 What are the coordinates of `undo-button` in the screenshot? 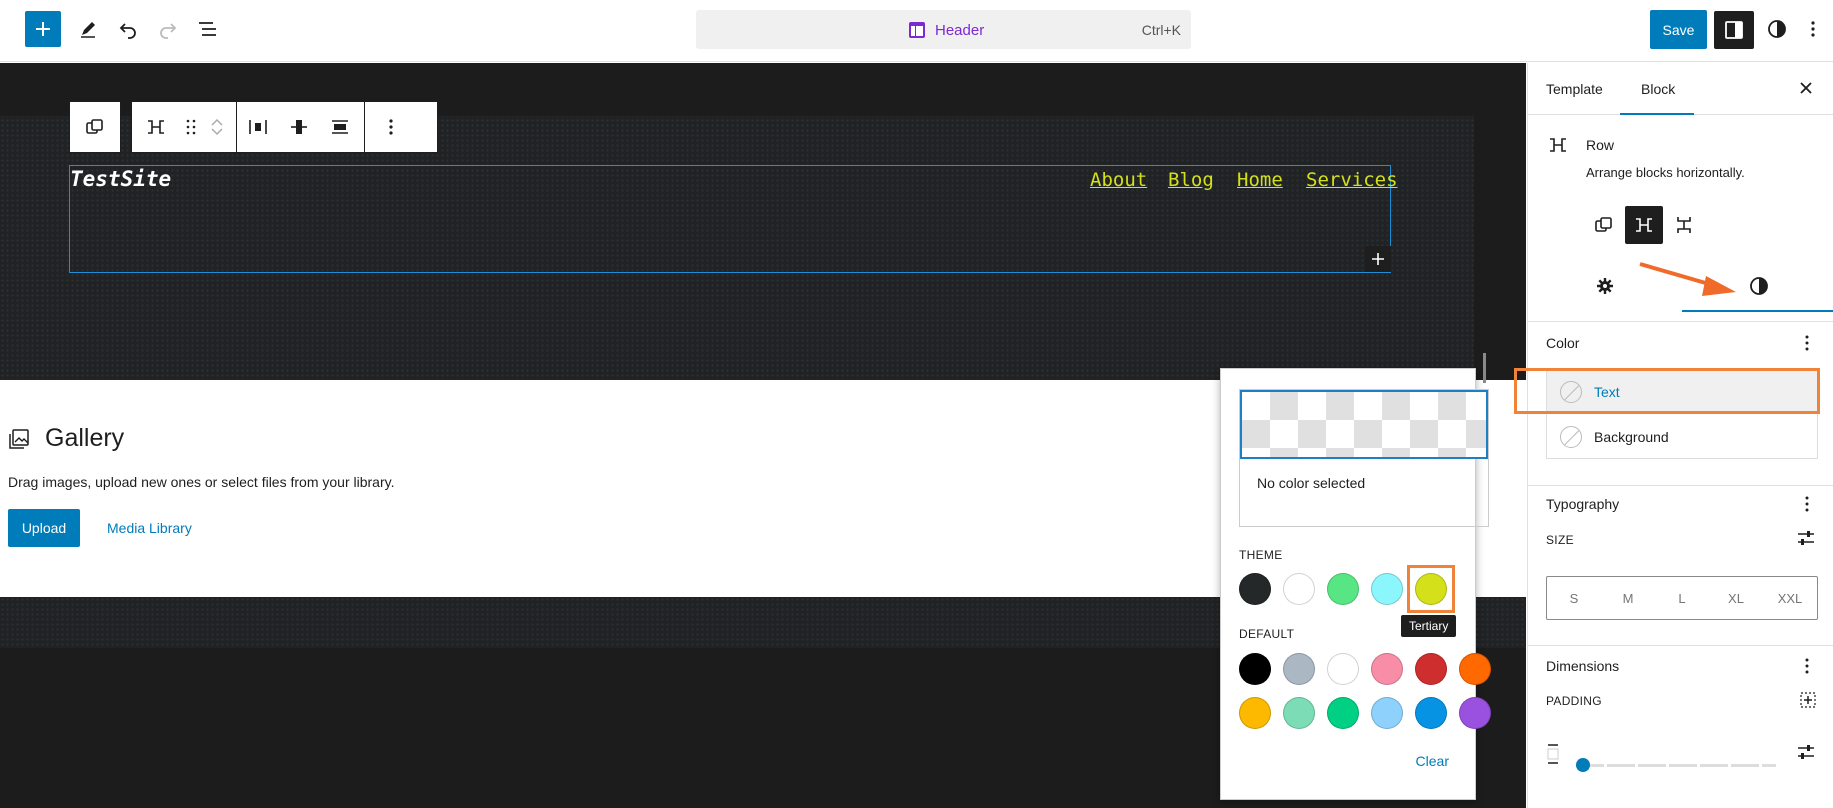 It's located at (128, 29).